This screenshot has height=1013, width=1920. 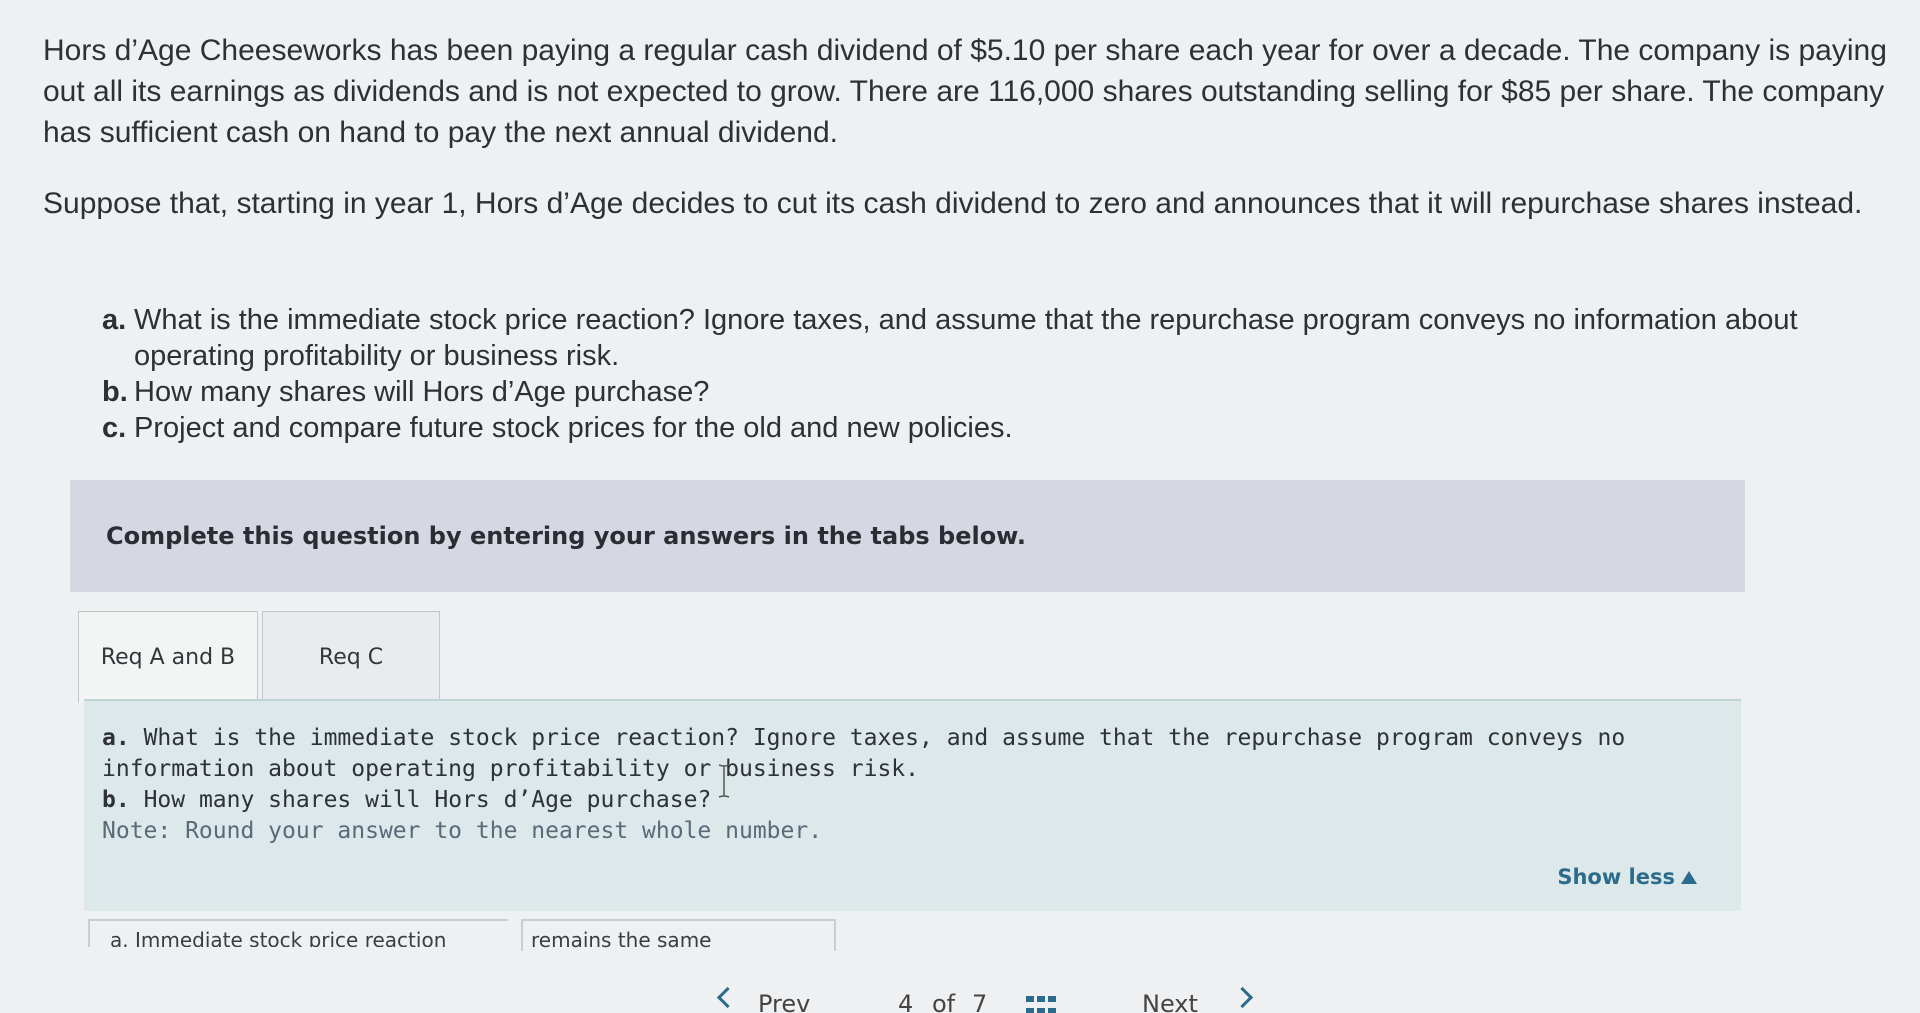 What do you see at coordinates (114, 320) in the screenshot?
I see `question-letter: a.` at bounding box center [114, 320].